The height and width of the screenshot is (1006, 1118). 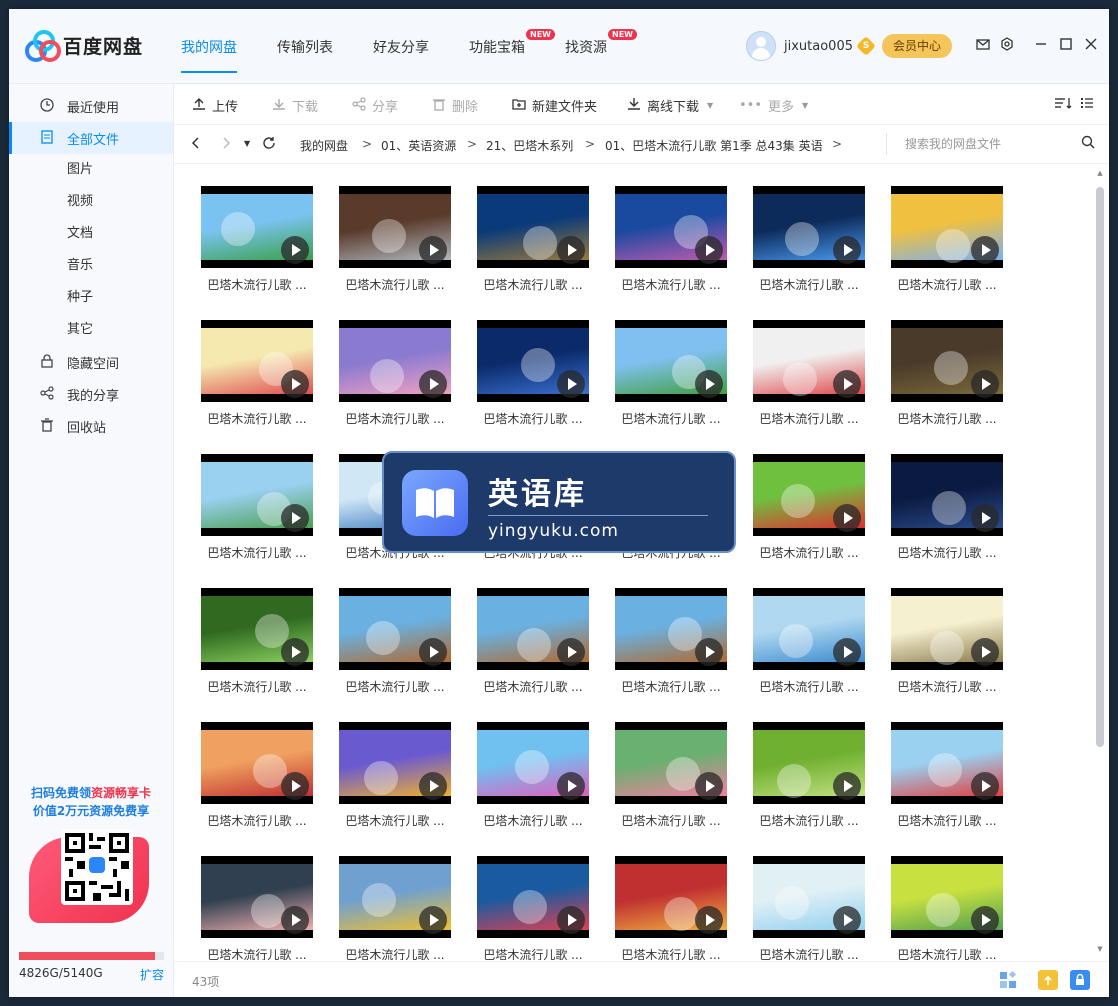 I want to click on minimize-icon, so click(x=1041, y=45).